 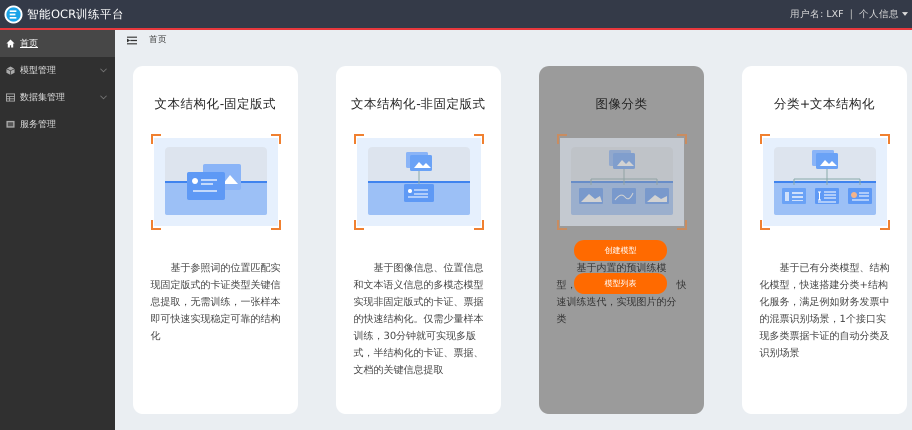 I want to click on card-description: 基于图像信息、位置信息和文本语义信息的多模态模型实现非固定版式的卡证、票据的快速结构化。仅需少量样本训练，30分钟就可实现多版式，半结构化的卡证、票据、文档的关键信息提取, so click(x=419, y=320).